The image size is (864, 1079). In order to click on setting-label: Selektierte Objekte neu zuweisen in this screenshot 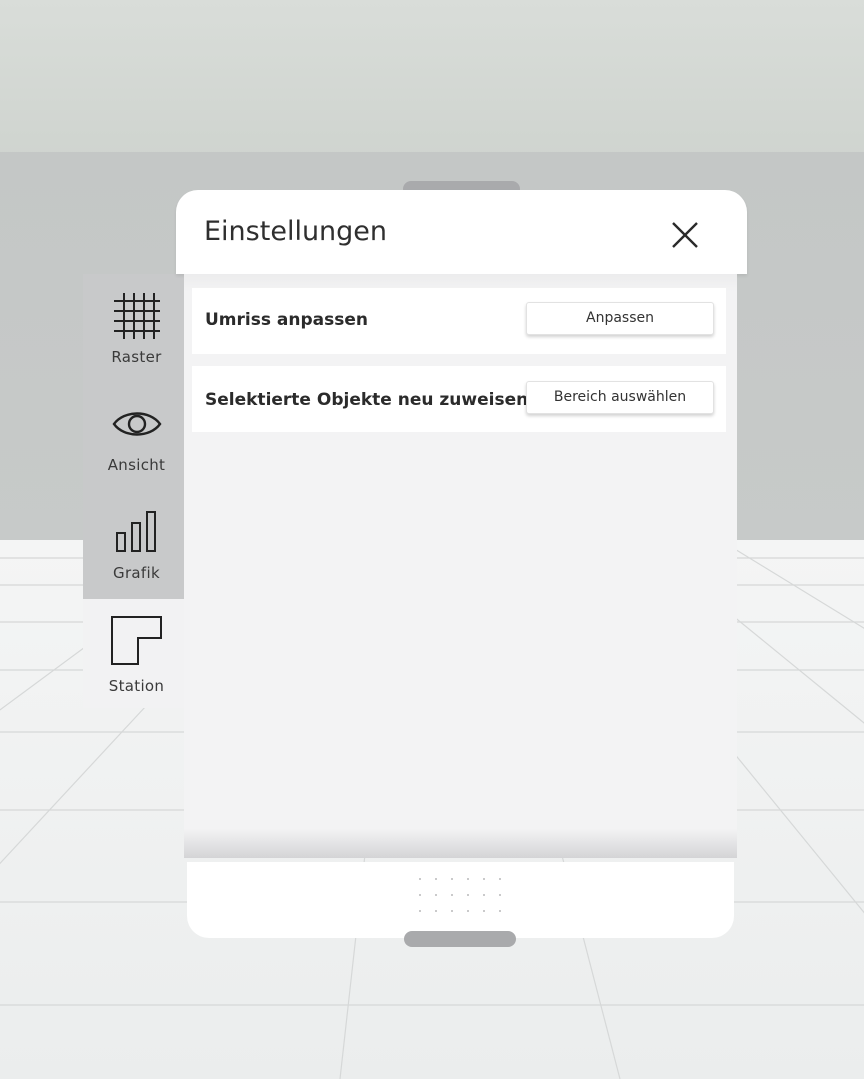, I will do `click(367, 400)`.